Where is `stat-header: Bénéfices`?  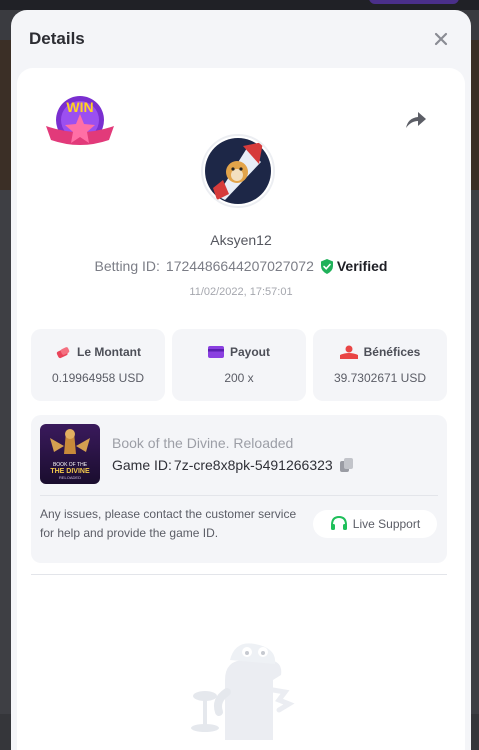 stat-header: Bénéfices is located at coordinates (380, 352).